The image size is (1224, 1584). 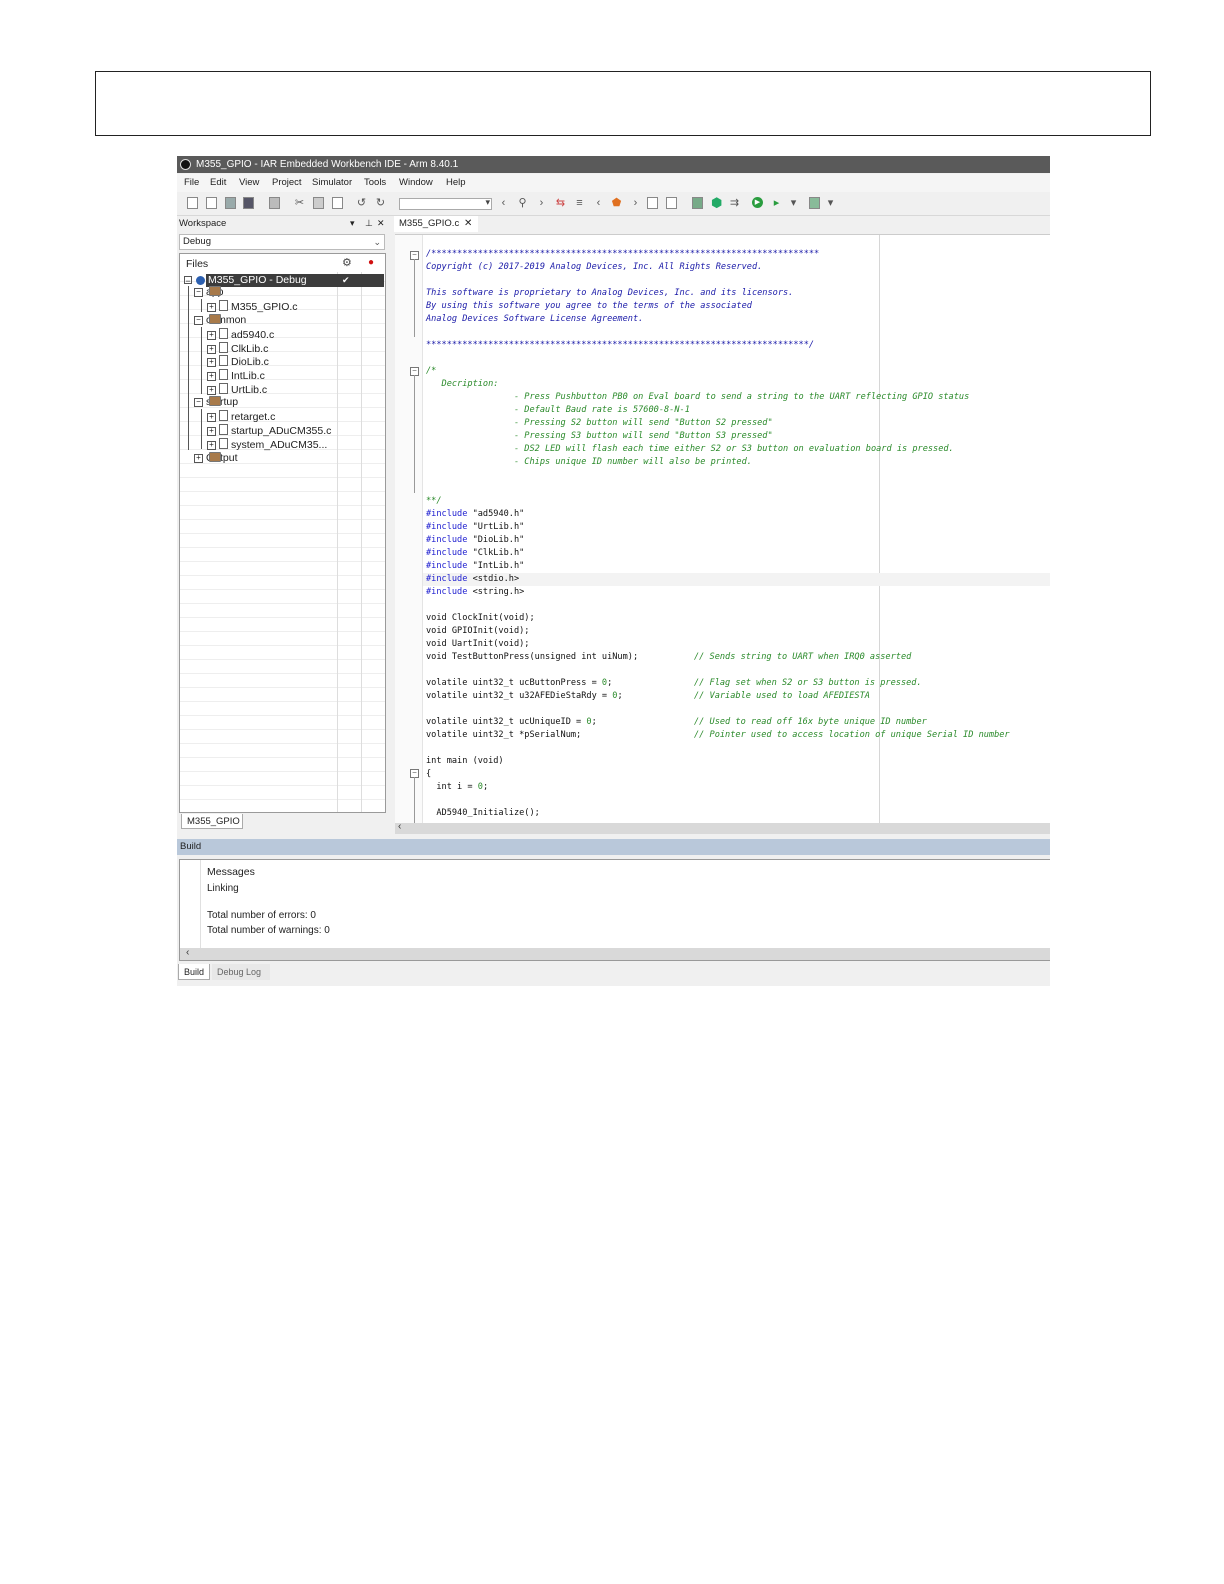 I want to click on toggle-bookmark-icon: ⇆, so click(x=560, y=203).